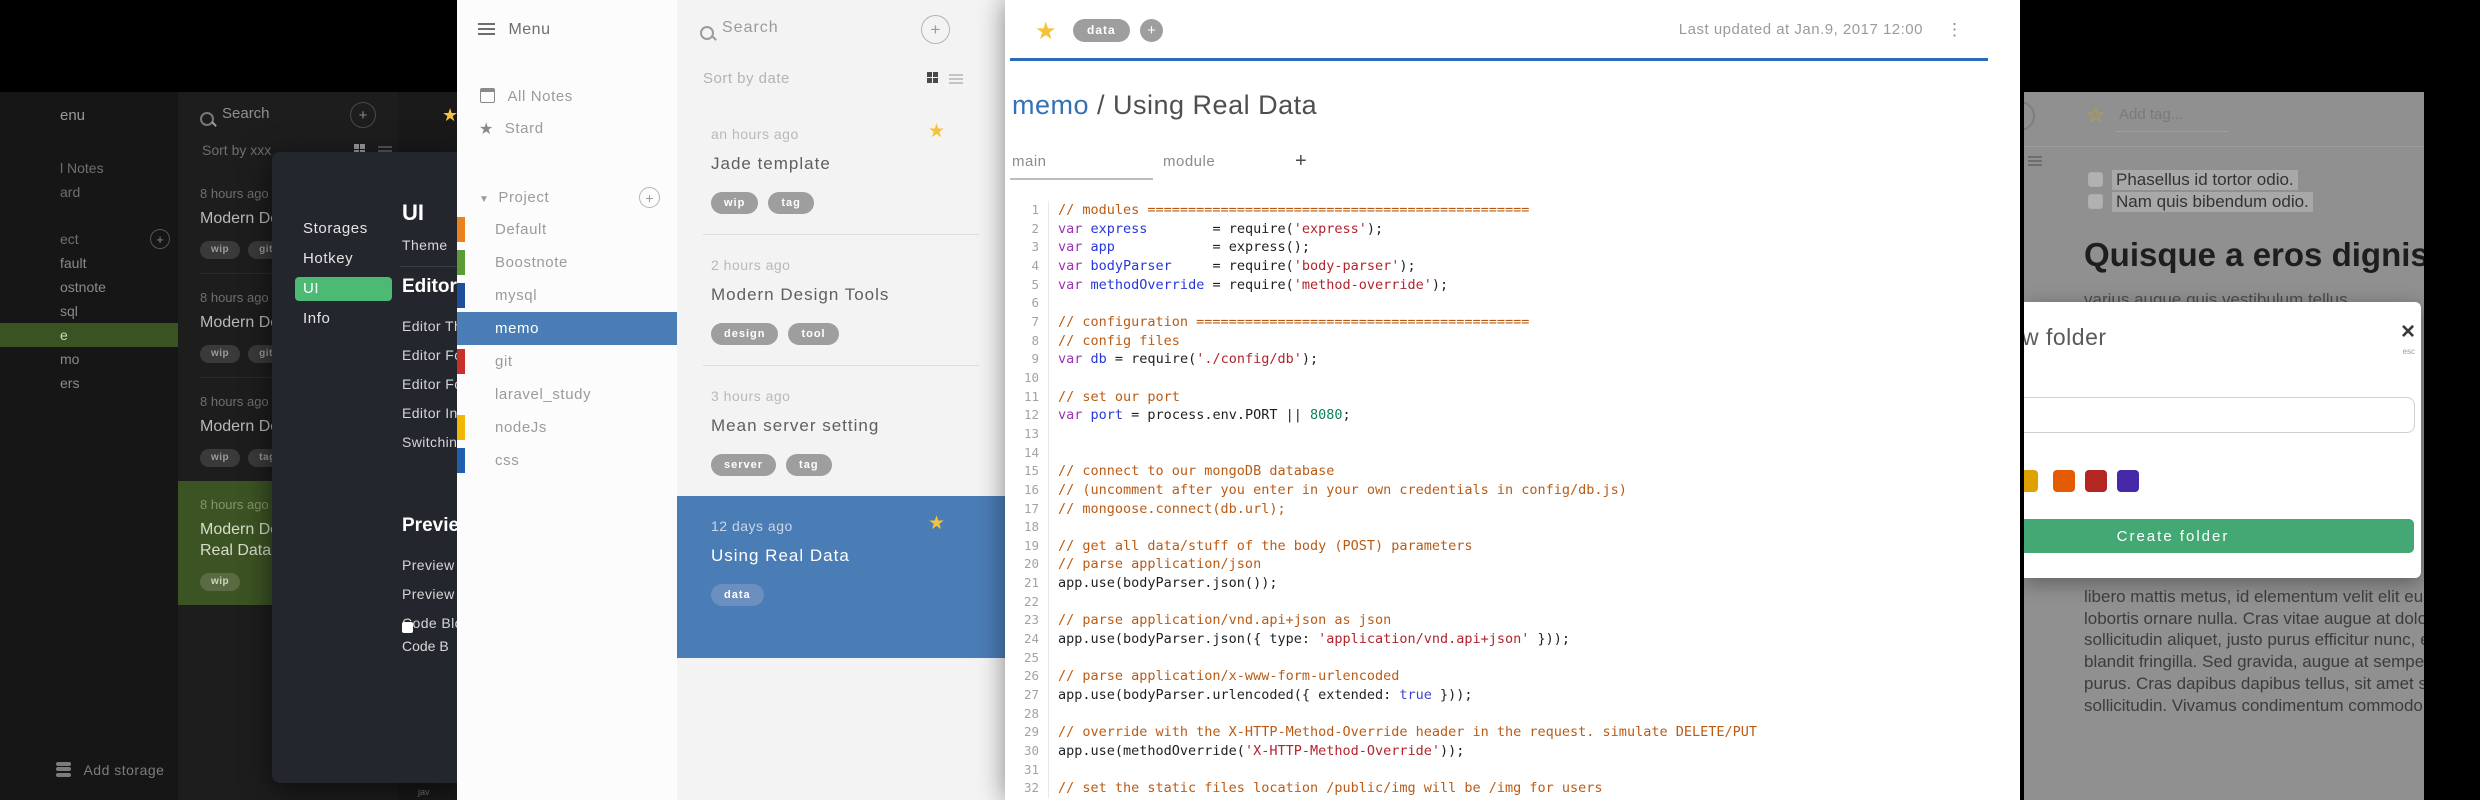  What do you see at coordinates (567, 361) in the screenshot?
I see `folder-item-git: git` at bounding box center [567, 361].